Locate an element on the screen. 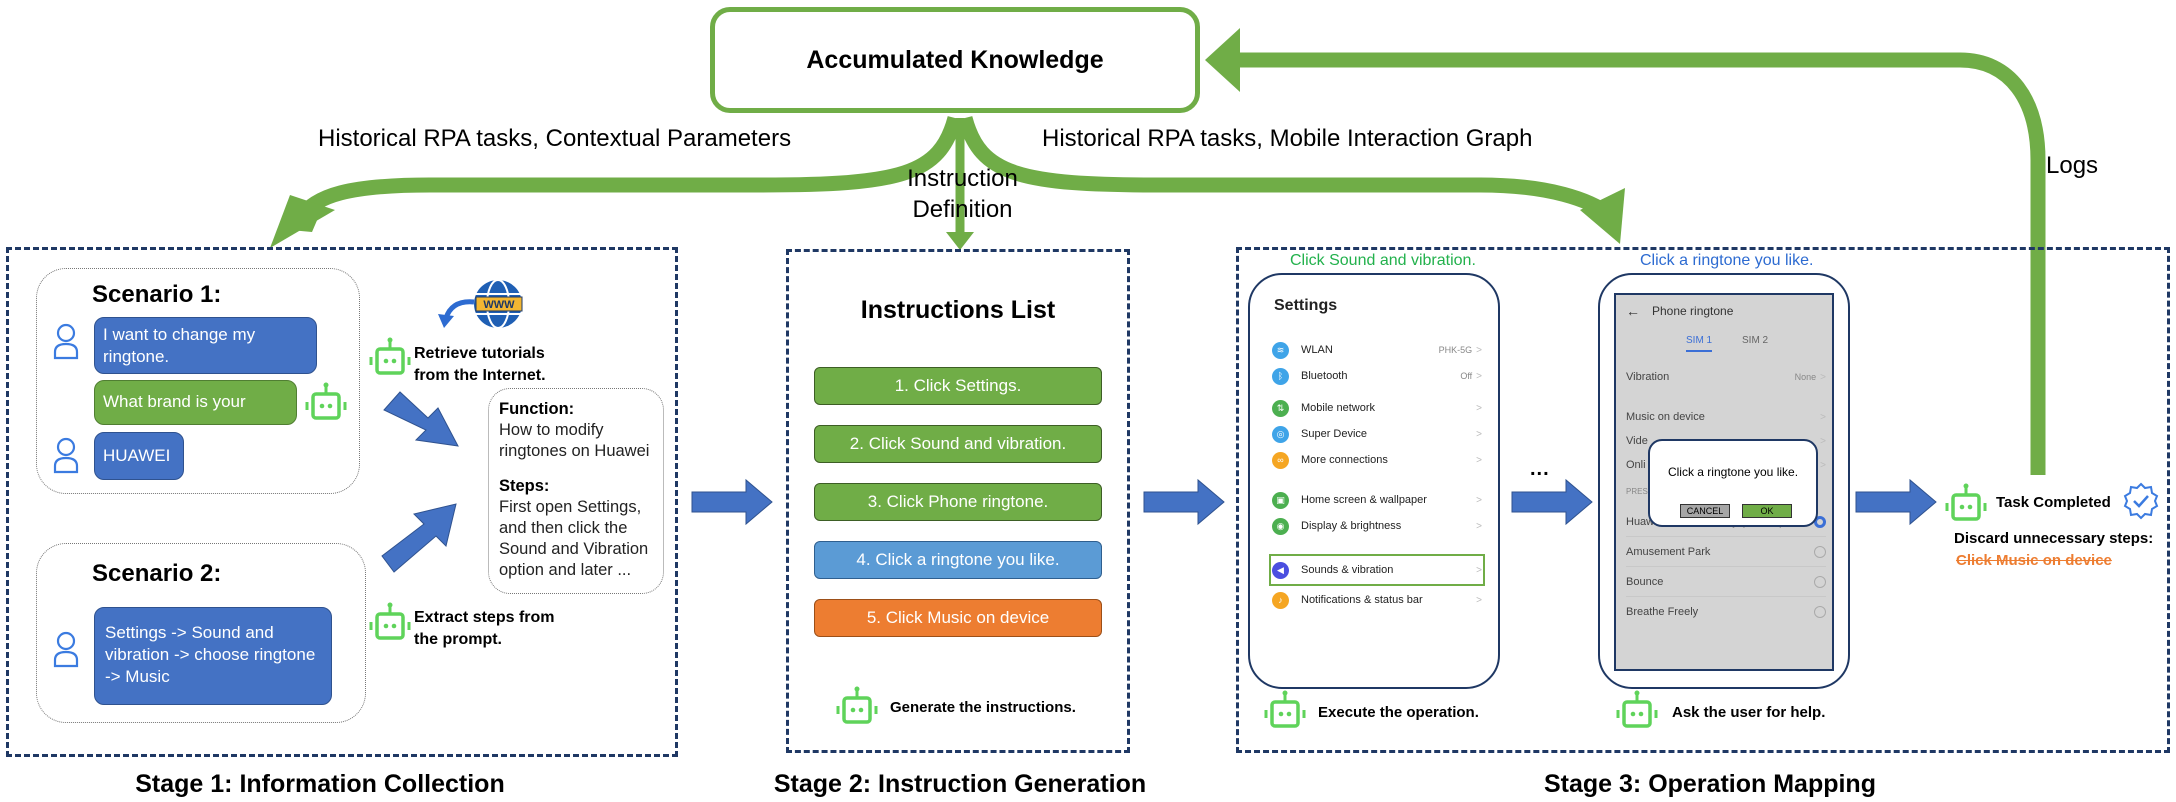  wifi-icon: ≋ is located at coordinates (1280, 350).